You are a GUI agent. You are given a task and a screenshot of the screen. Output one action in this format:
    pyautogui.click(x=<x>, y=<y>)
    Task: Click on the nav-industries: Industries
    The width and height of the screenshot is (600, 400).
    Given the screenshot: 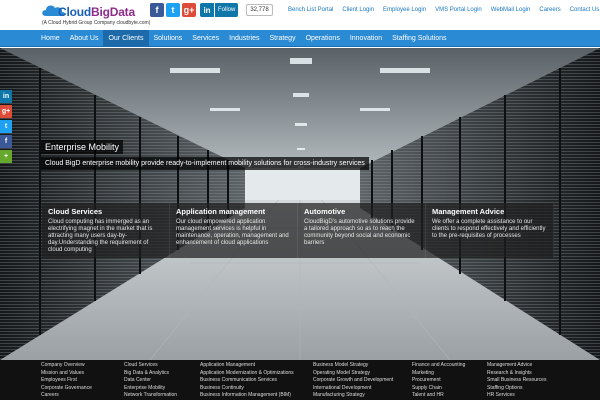 What is the action you would take?
    pyautogui.click(x=244, y=38)
    